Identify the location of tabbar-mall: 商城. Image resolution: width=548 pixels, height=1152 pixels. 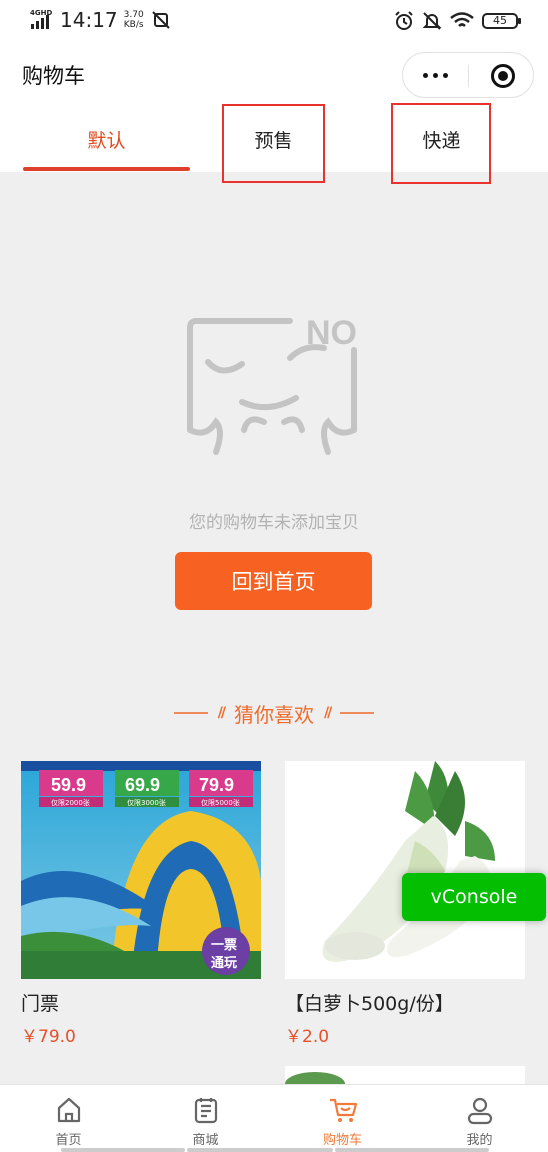
(205, 1118).